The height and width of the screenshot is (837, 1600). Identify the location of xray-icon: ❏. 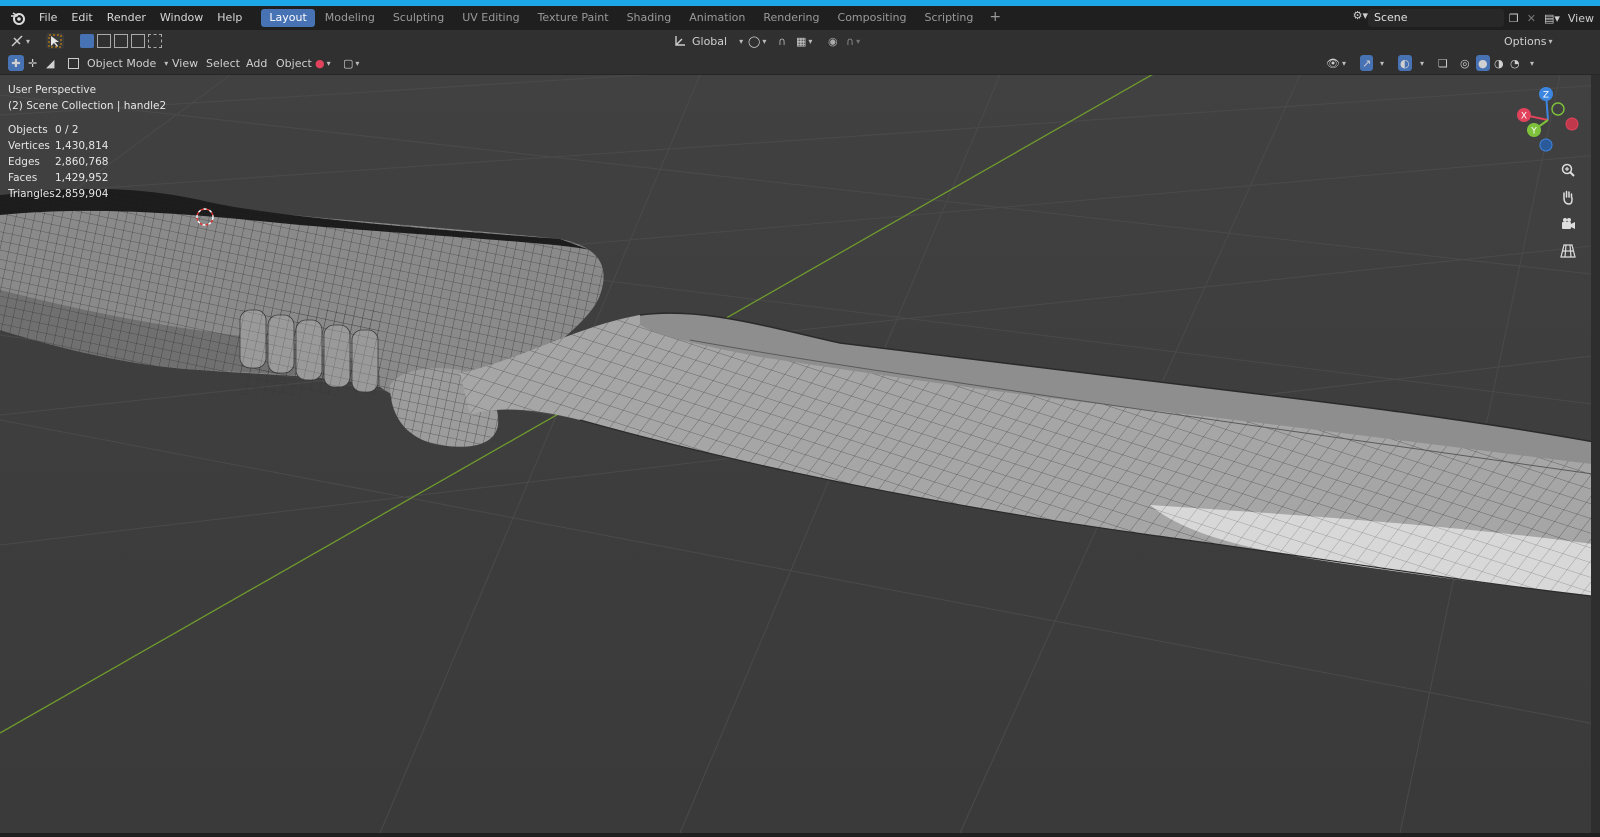
(1443, 63).